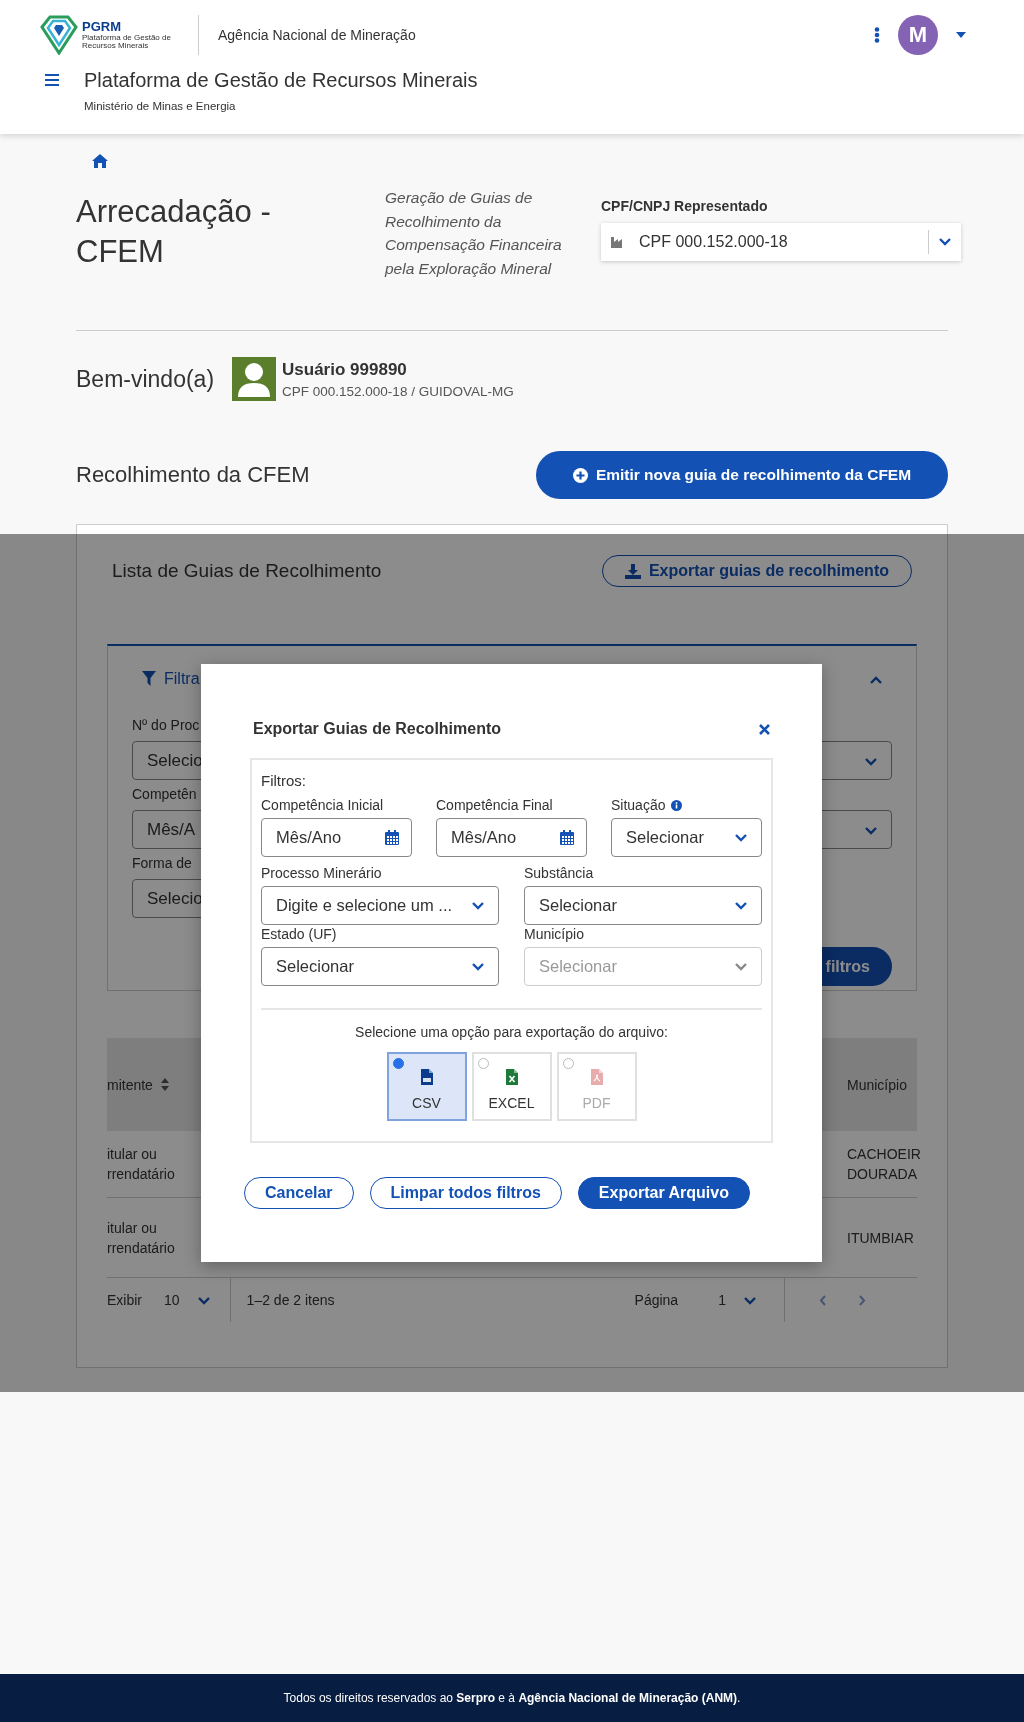  What do you see at coordinates (321, 873) in the screenshot?
I see `field-label: Processo Minerário` at bounding box center [321, 873].